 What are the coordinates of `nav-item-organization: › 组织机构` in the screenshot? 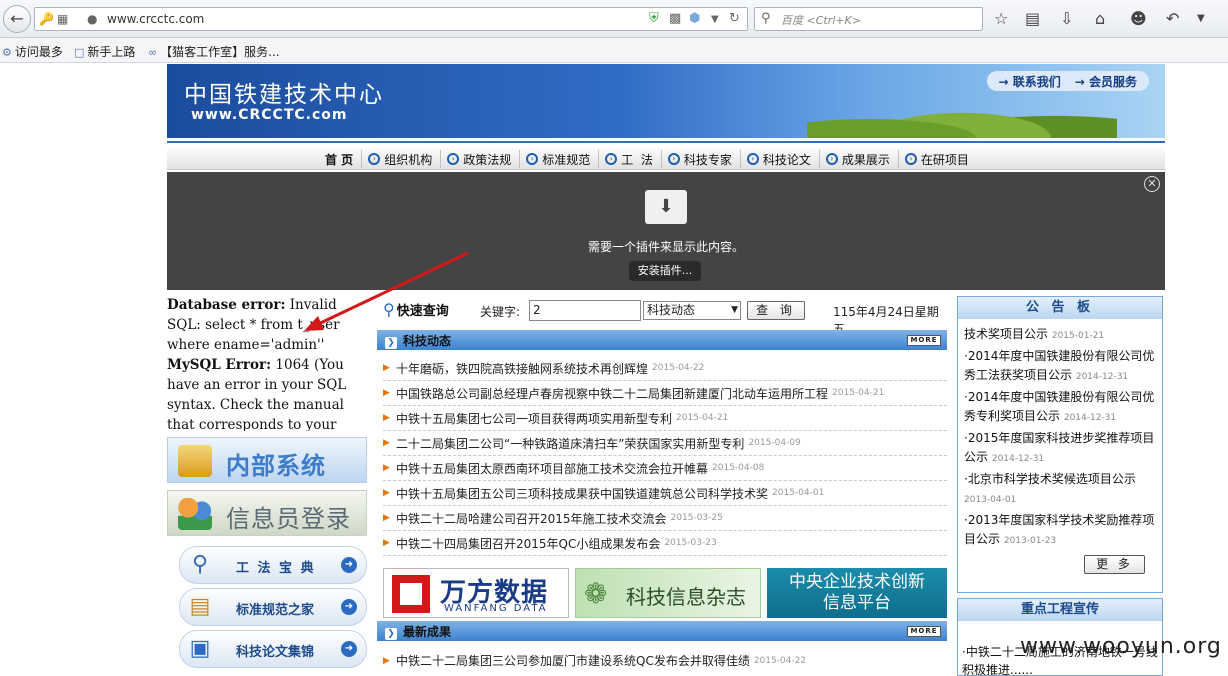 It's located at (400, 159).